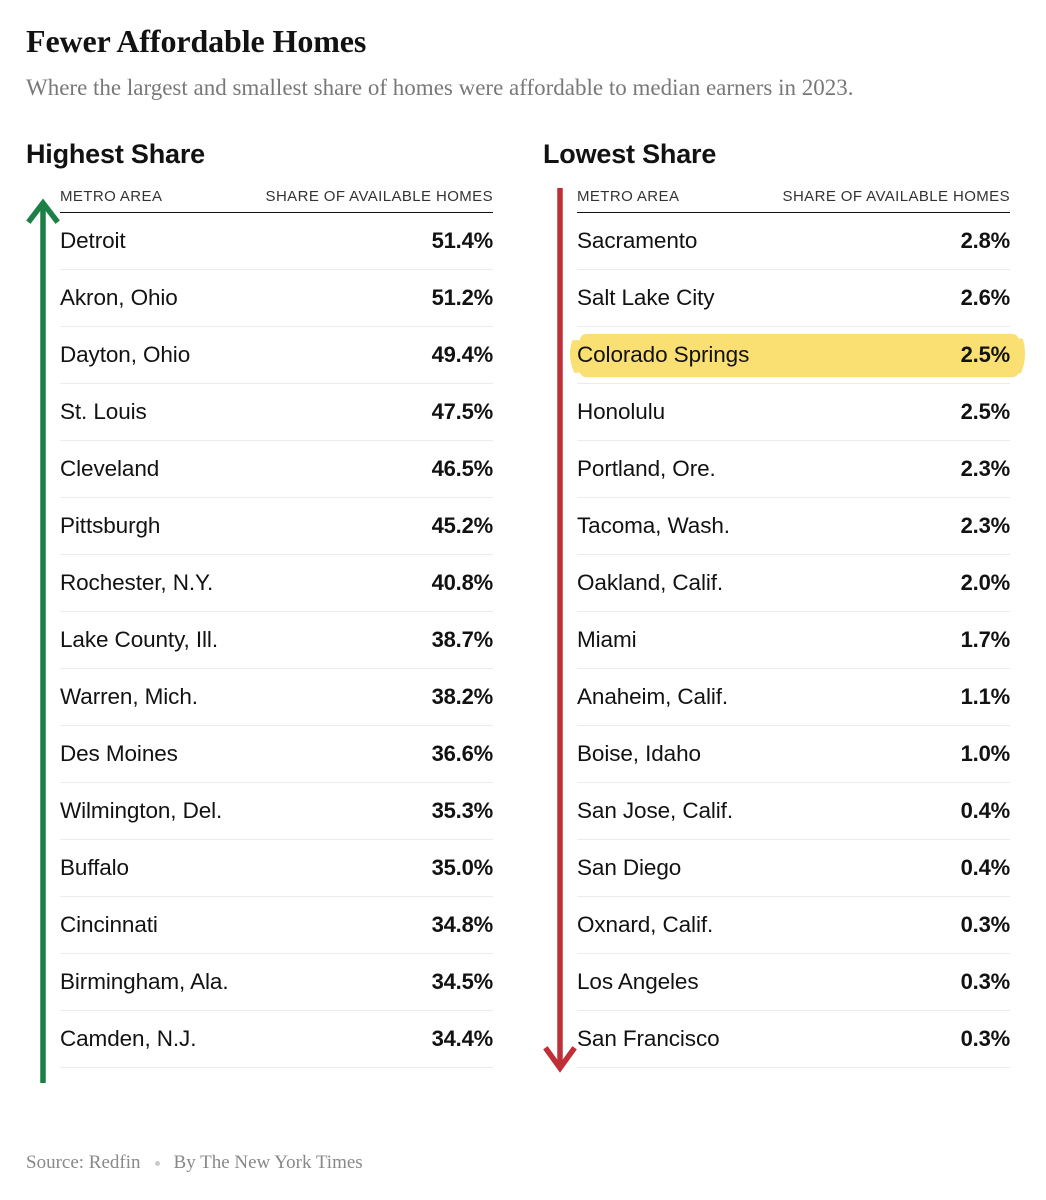 The image size is (1046, 1200). I want to click on metro-area-cell: Honolulu, so click(621, 412).